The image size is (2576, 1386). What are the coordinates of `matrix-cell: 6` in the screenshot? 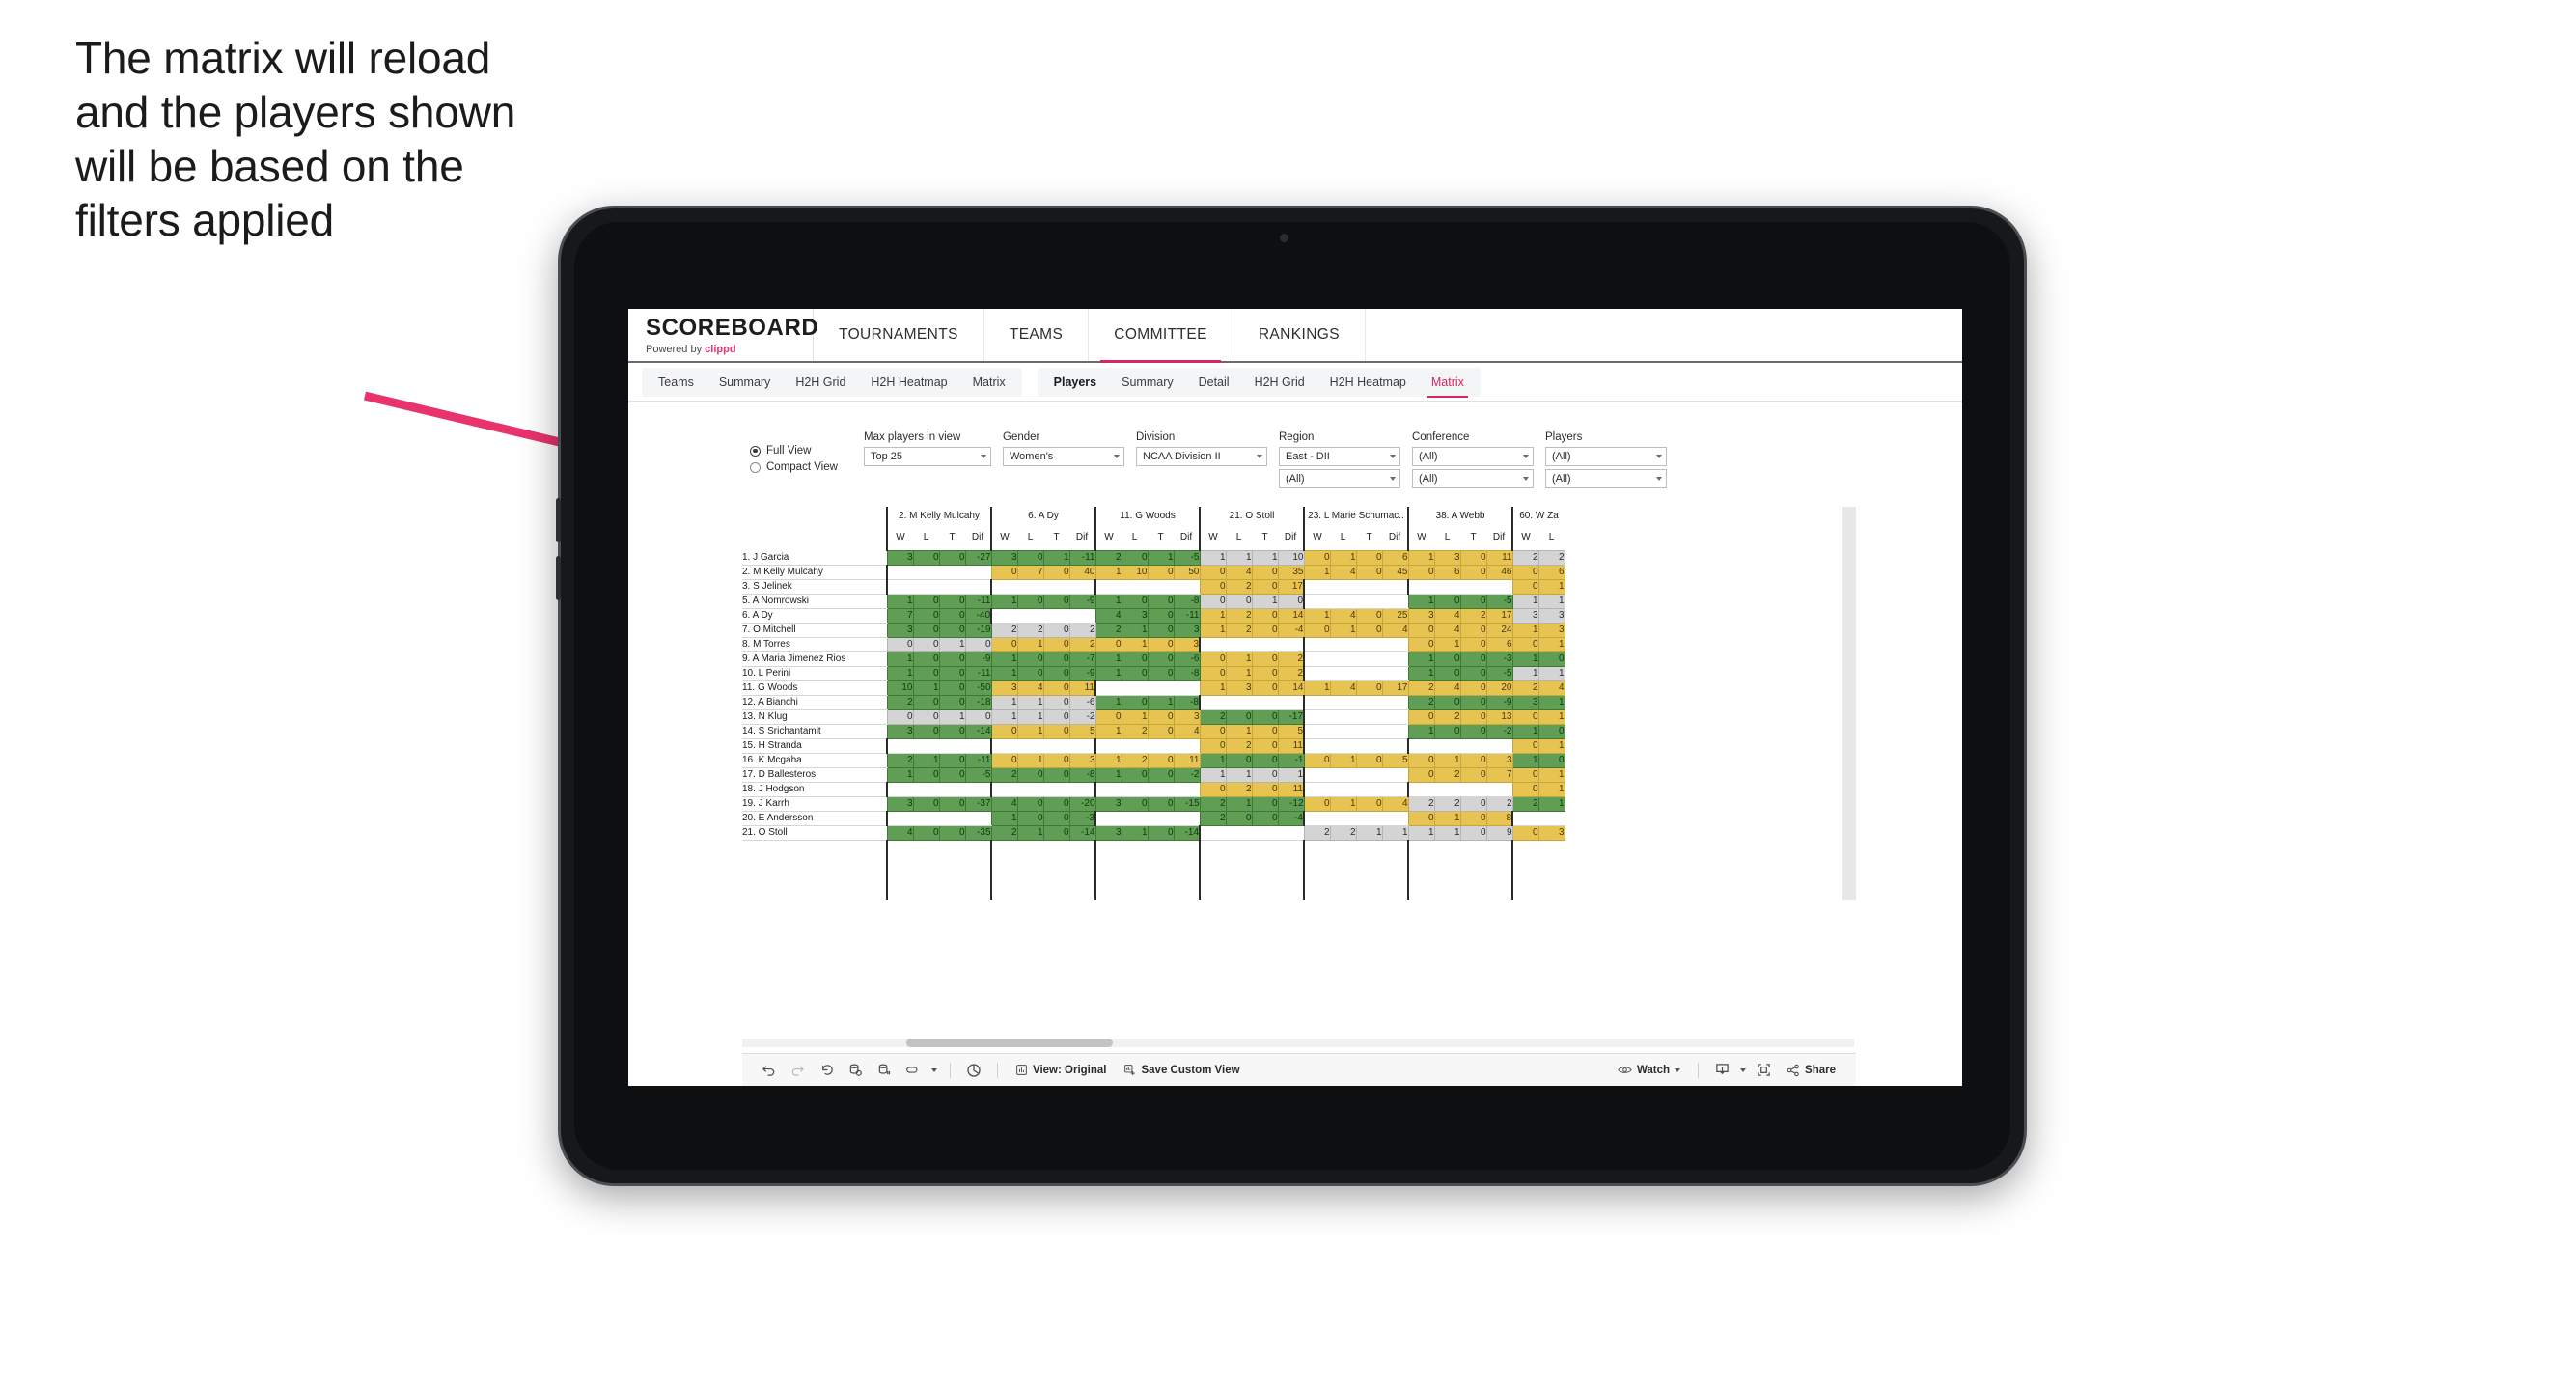 It's located at (1395, 557).